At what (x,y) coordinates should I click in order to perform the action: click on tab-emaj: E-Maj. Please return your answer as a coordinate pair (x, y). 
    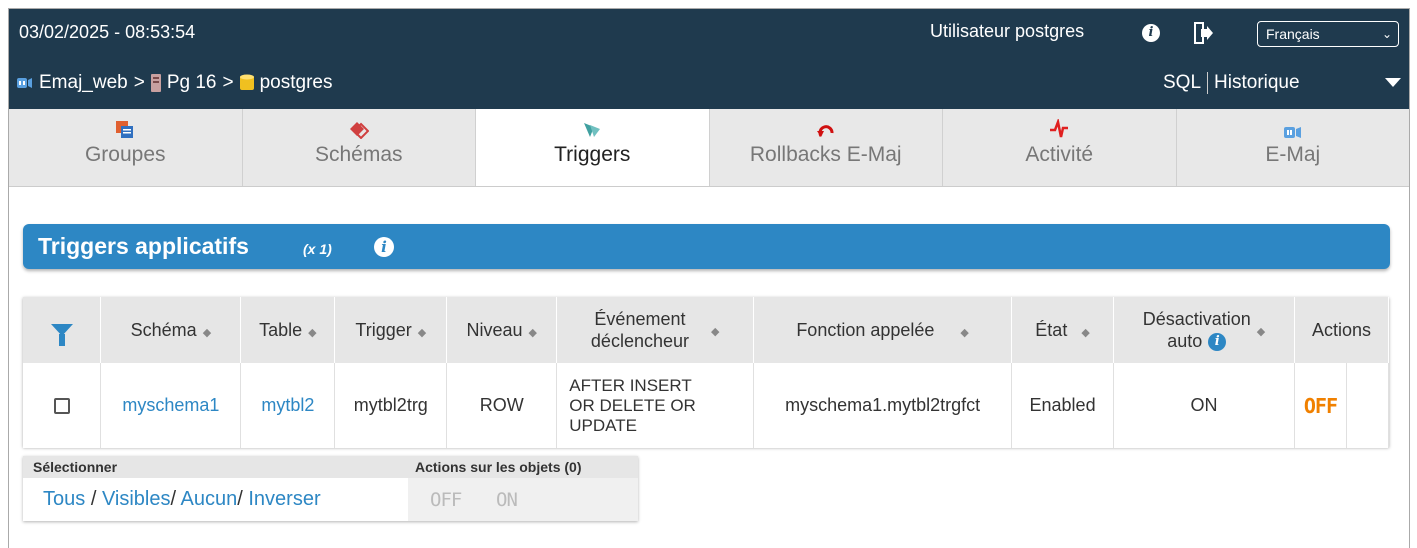
    Looking at the image, I should click on (1293, 147).